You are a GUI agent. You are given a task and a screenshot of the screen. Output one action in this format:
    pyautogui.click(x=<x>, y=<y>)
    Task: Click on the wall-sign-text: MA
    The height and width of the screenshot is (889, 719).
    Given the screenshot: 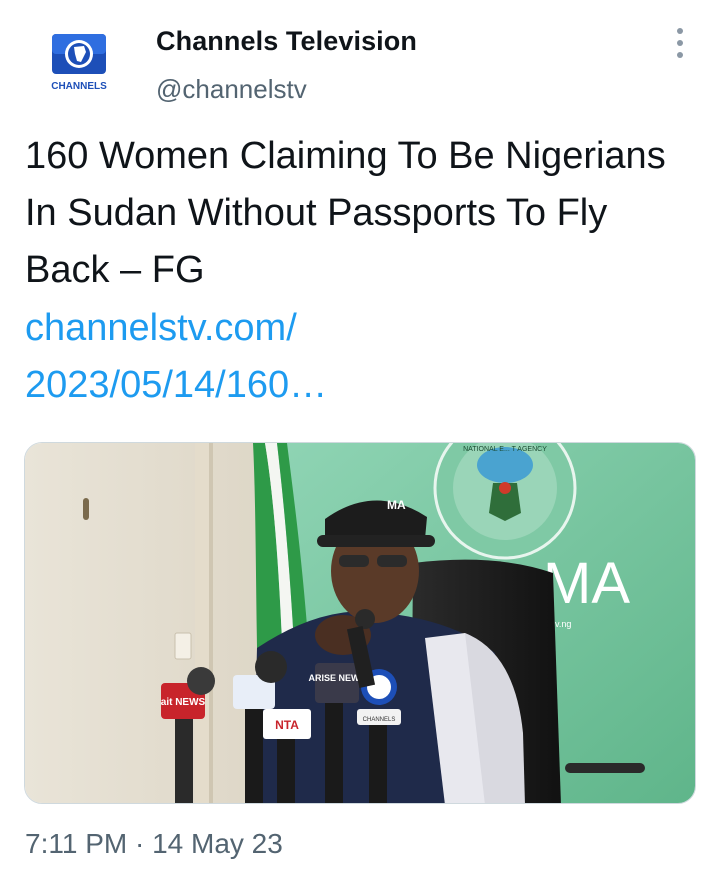 What is the action you would take?
    pyautogui.click(x=586, y=583)
    